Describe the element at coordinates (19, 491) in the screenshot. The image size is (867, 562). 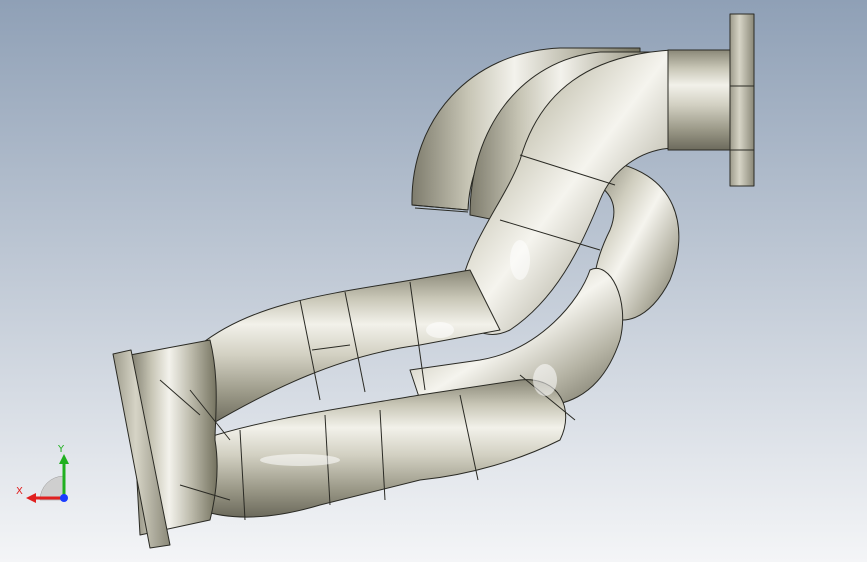
I see `x-axis-label: X` at that location.